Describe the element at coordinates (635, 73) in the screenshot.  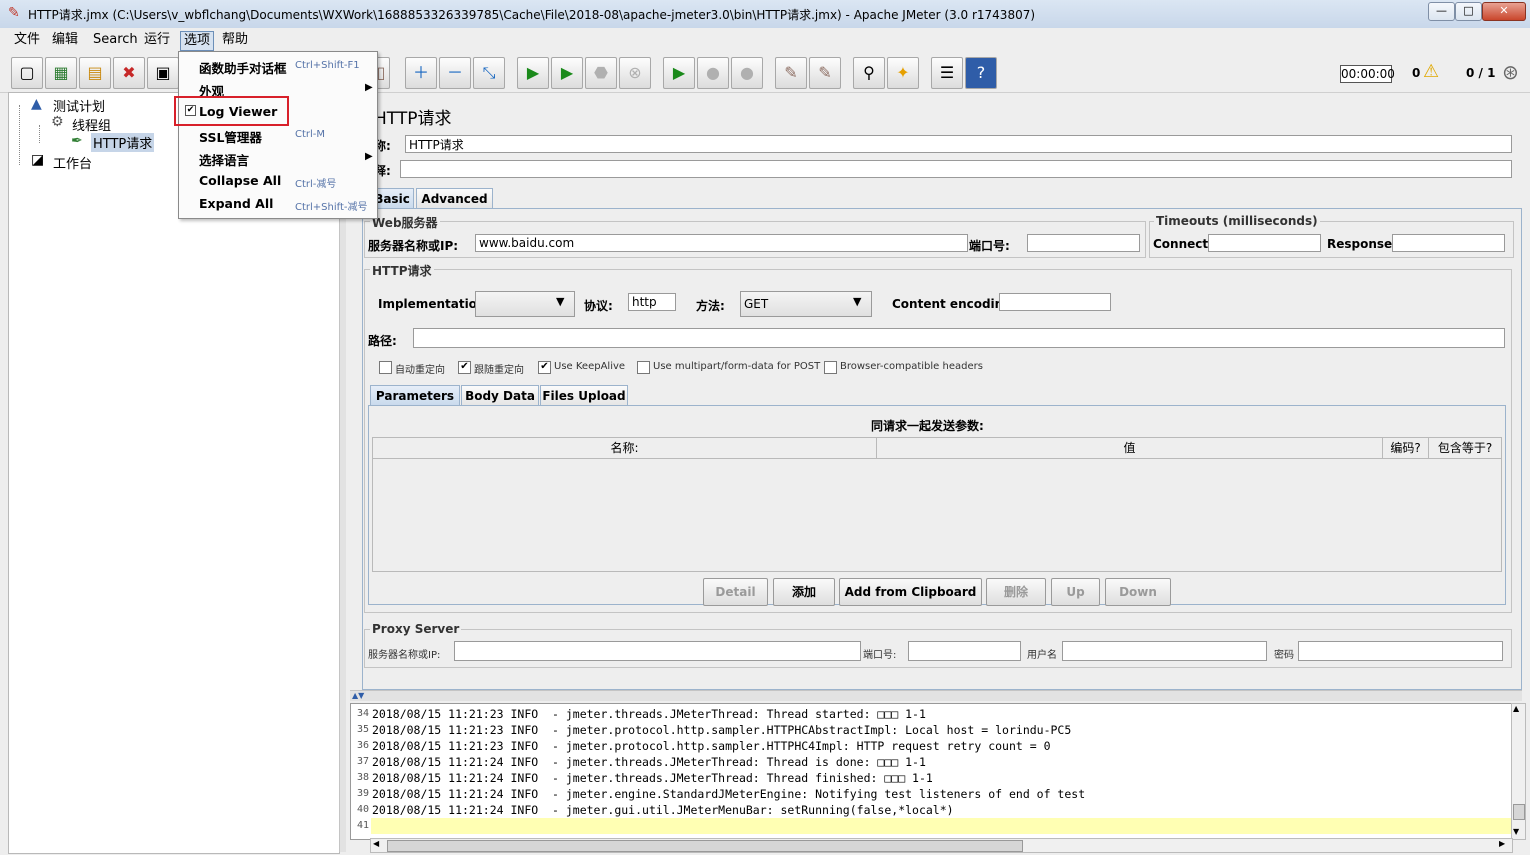
I see `shutdown-icon: ⊗` at that location.